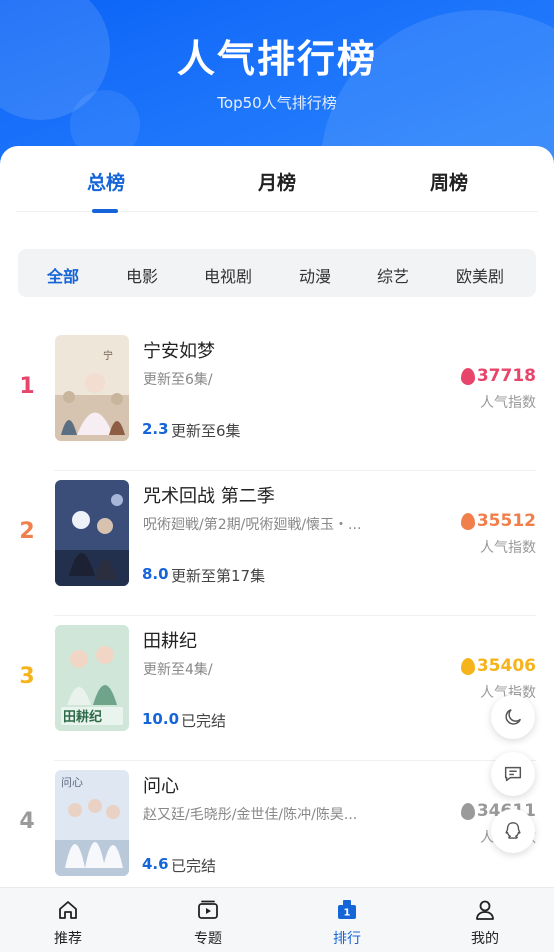  What do you see at coordinates (347, 913) in the screenshot?
I see `svg-text: 1` at bounding box center [347, 913].